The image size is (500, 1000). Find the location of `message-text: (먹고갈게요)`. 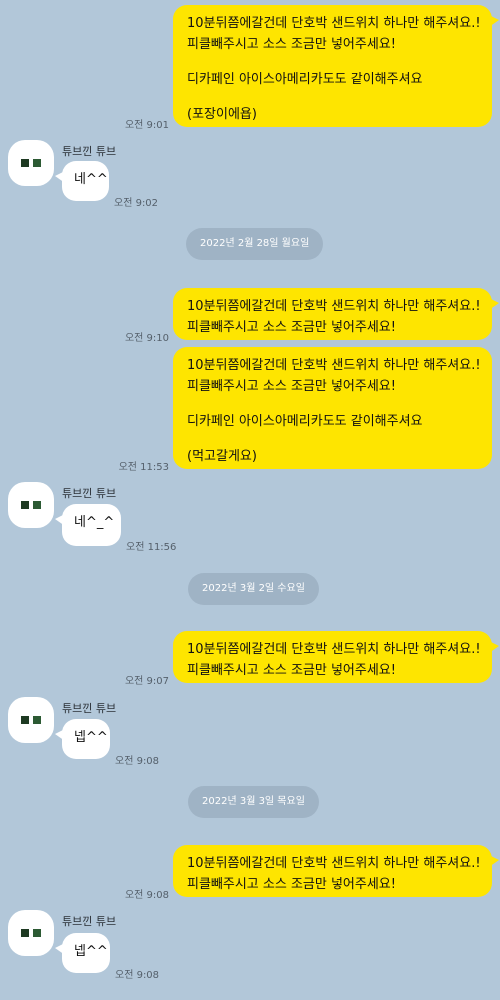

message-text: (먹고갈게요) is located at coordinates (222, 456).